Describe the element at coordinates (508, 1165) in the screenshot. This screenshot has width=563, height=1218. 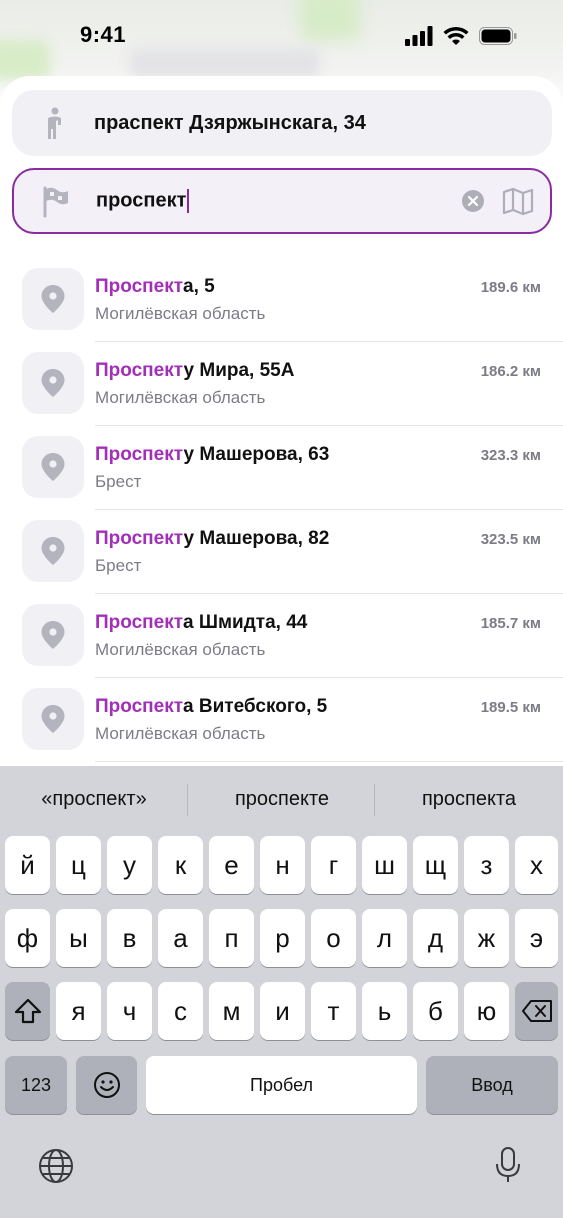
I see `microphone-icon` at that location.